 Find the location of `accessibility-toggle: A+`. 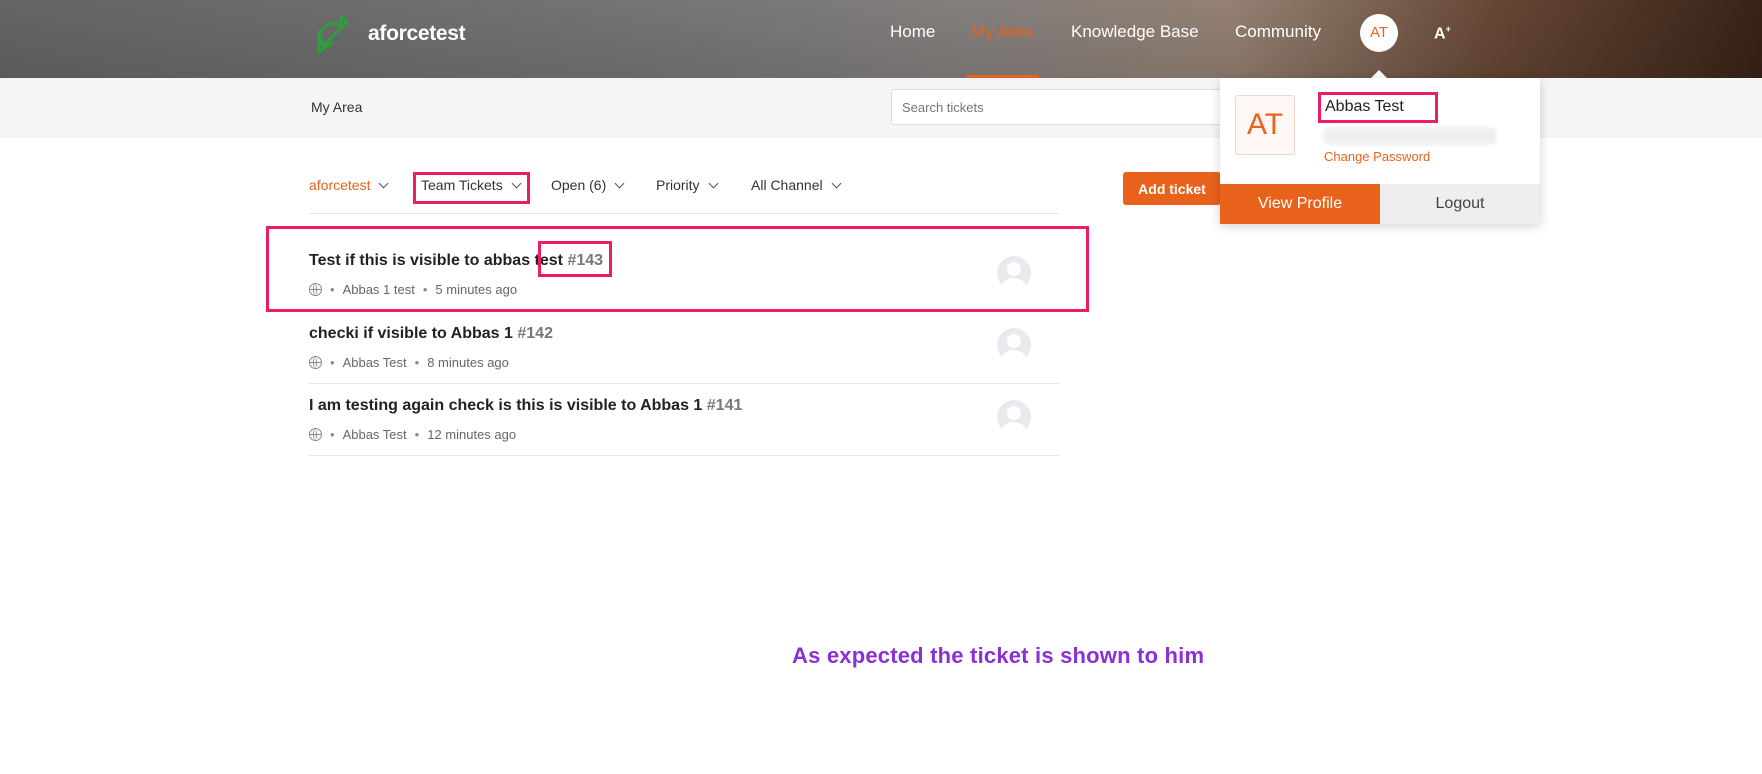

accessibility-toggle: A+ is located at coordinates (1442, 33).